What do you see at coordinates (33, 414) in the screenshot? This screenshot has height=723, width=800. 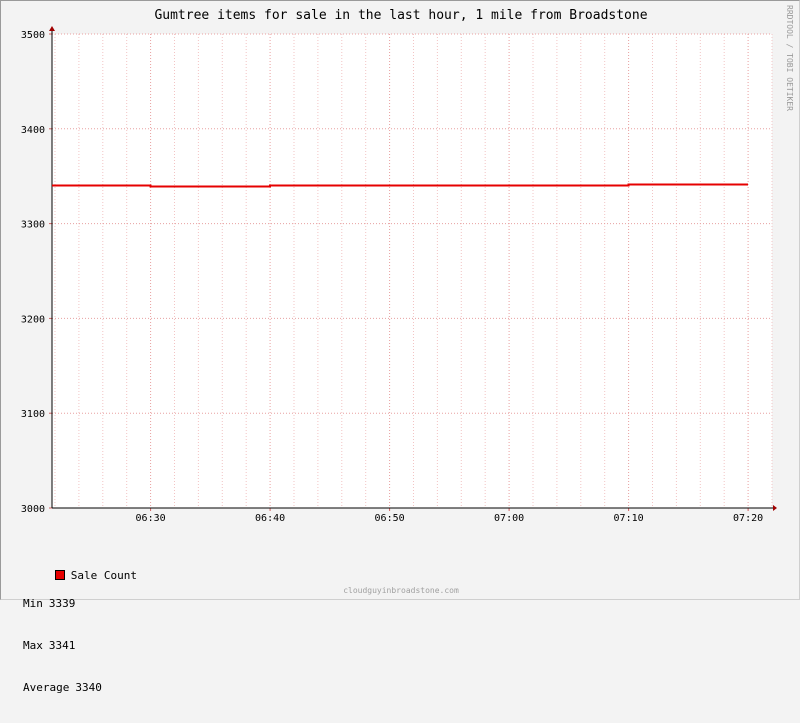 I see `y-tick-label: 3100` at bounding box center [33, 414].